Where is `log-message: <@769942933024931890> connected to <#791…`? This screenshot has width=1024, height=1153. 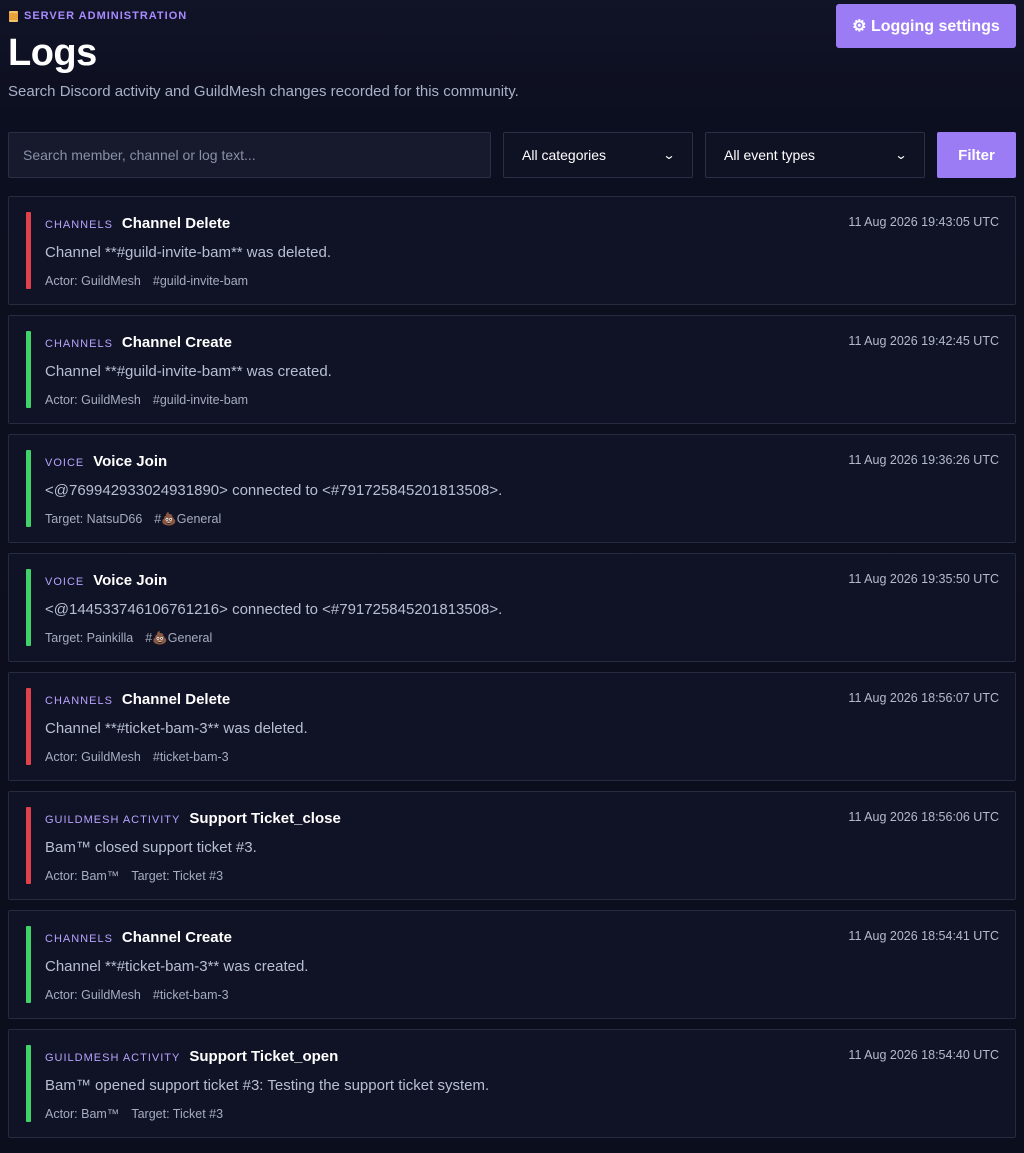 log-message: <@769942933024931890> connected to <#791… is located at coordinates (274, 490).